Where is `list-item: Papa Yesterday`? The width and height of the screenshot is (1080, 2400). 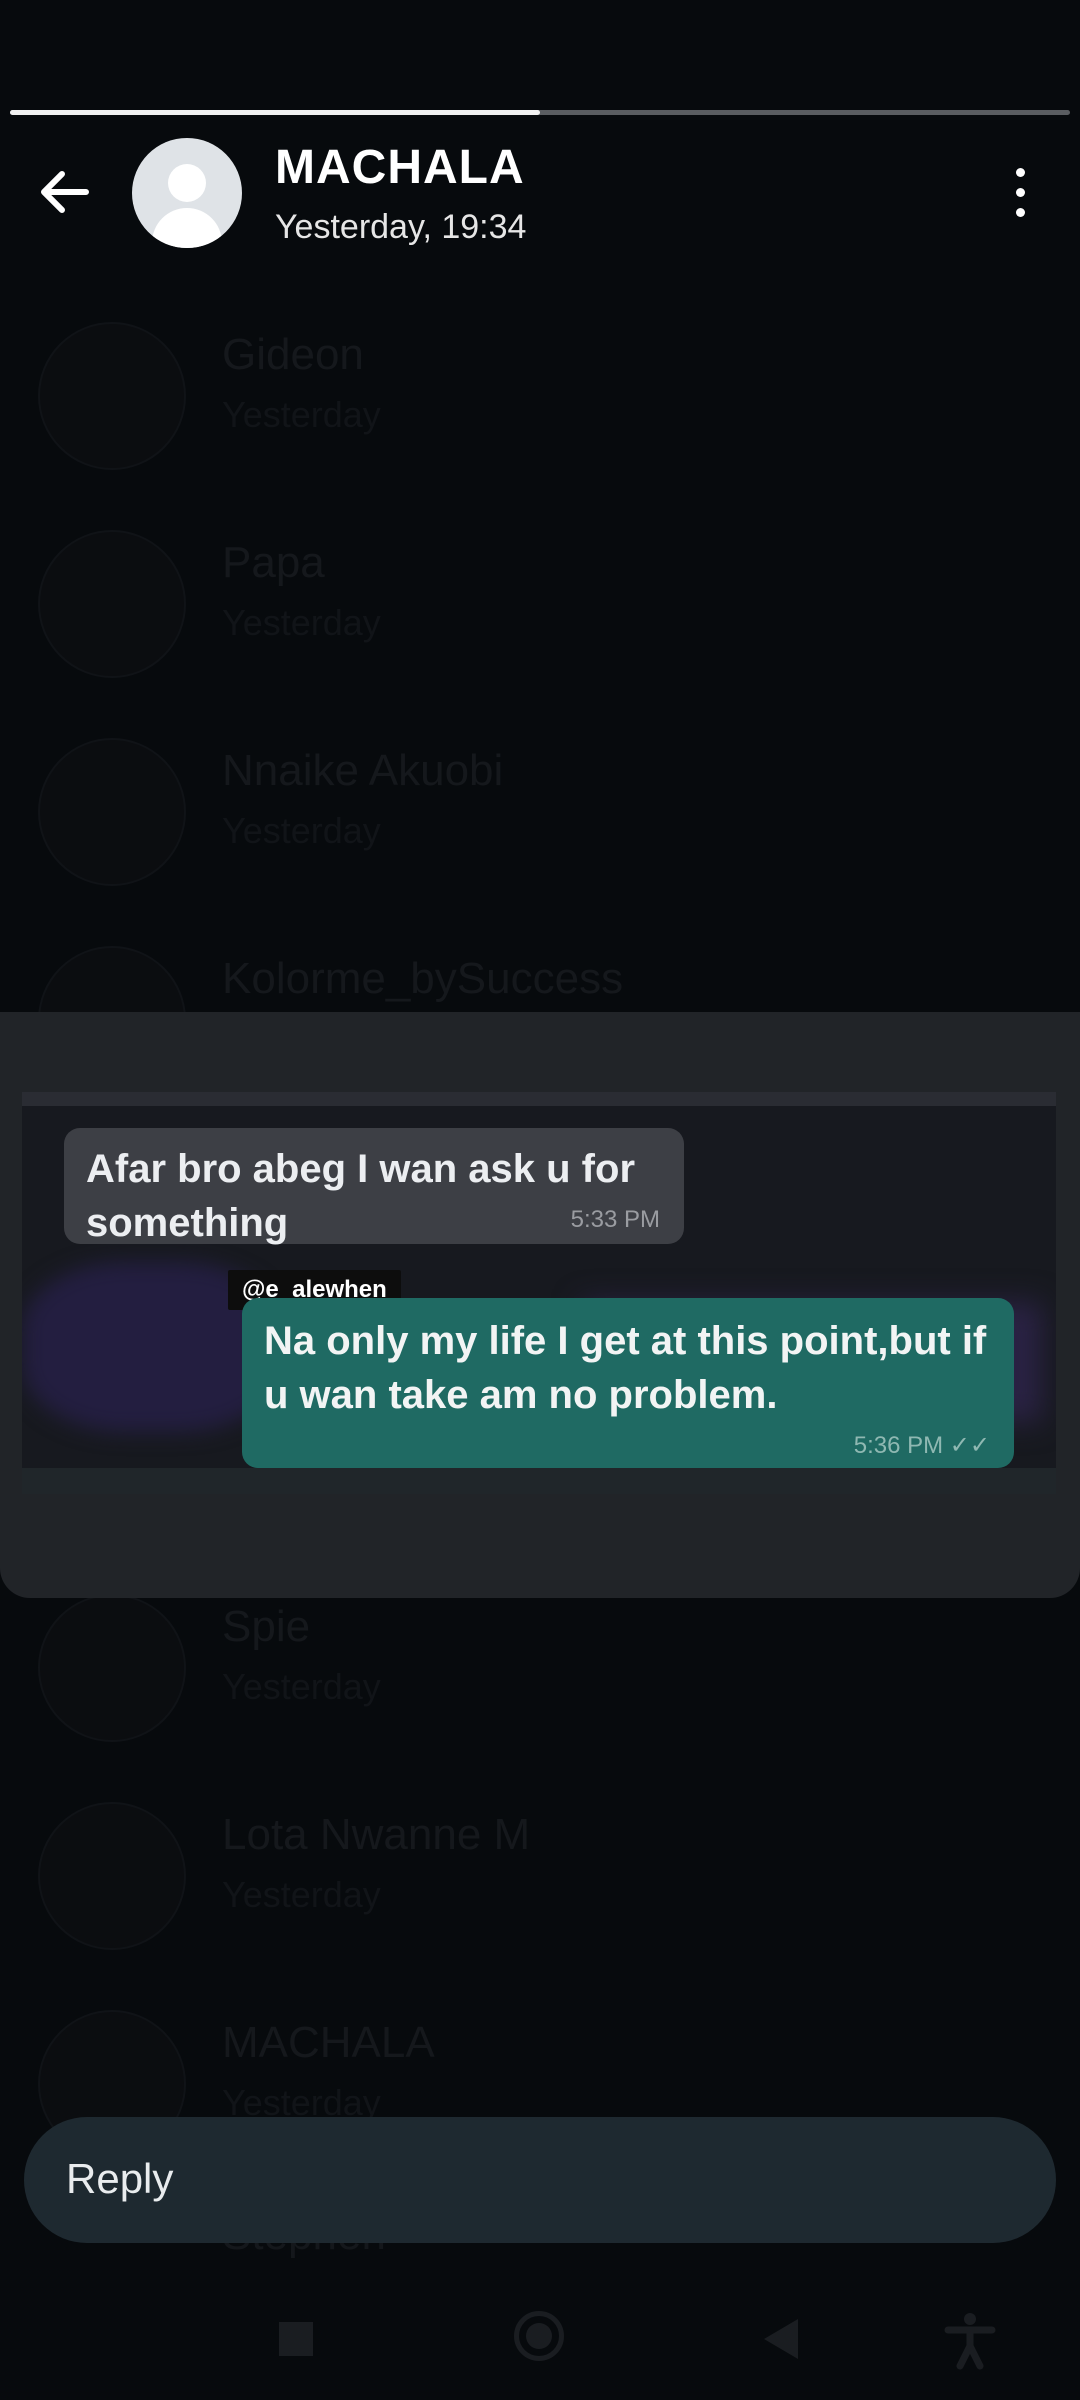
list-item: Papa Yesterday is located at coordinates (540, 630).